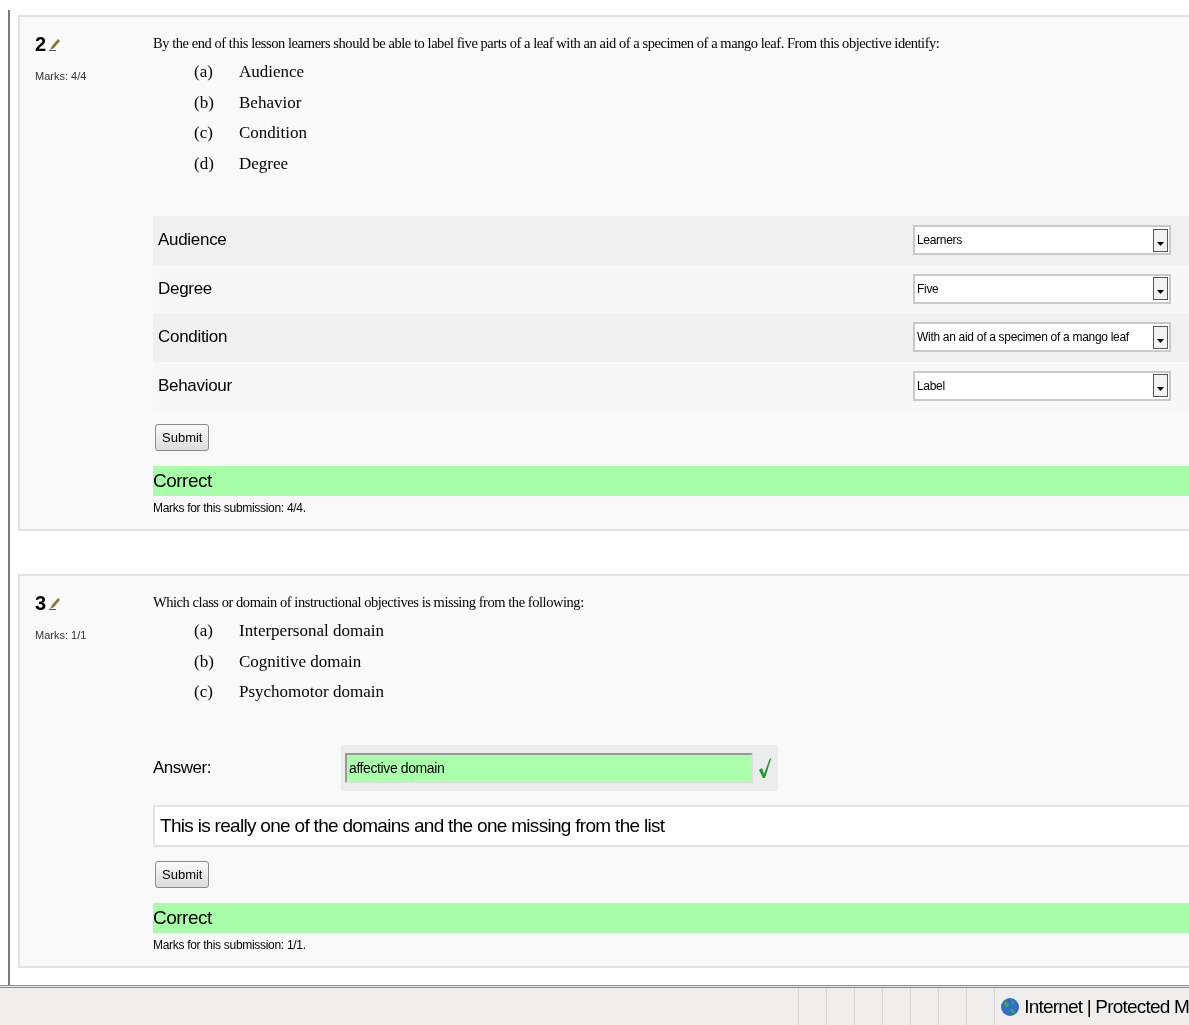  What do you see at coordinates (192, 240) in the screenshot?
I see `match-label: Audience` at bounding box center [192, 240].